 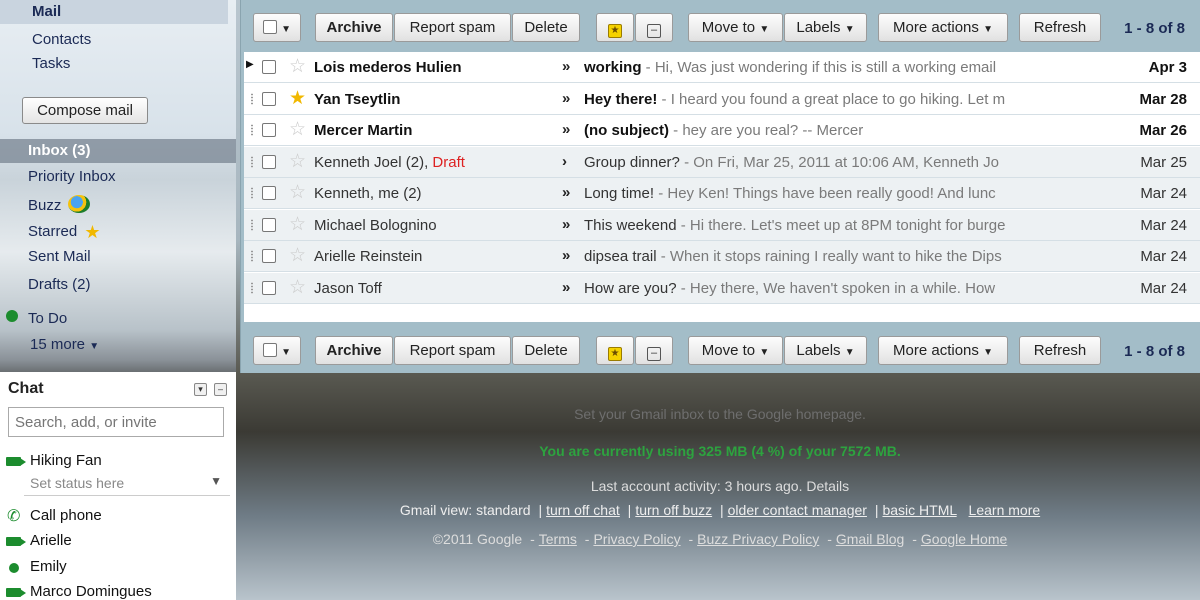 What do you see at coordinates (33, 566) in the screenshot?
I see `chat-contact: Emily` at bounding box center [33, 566].